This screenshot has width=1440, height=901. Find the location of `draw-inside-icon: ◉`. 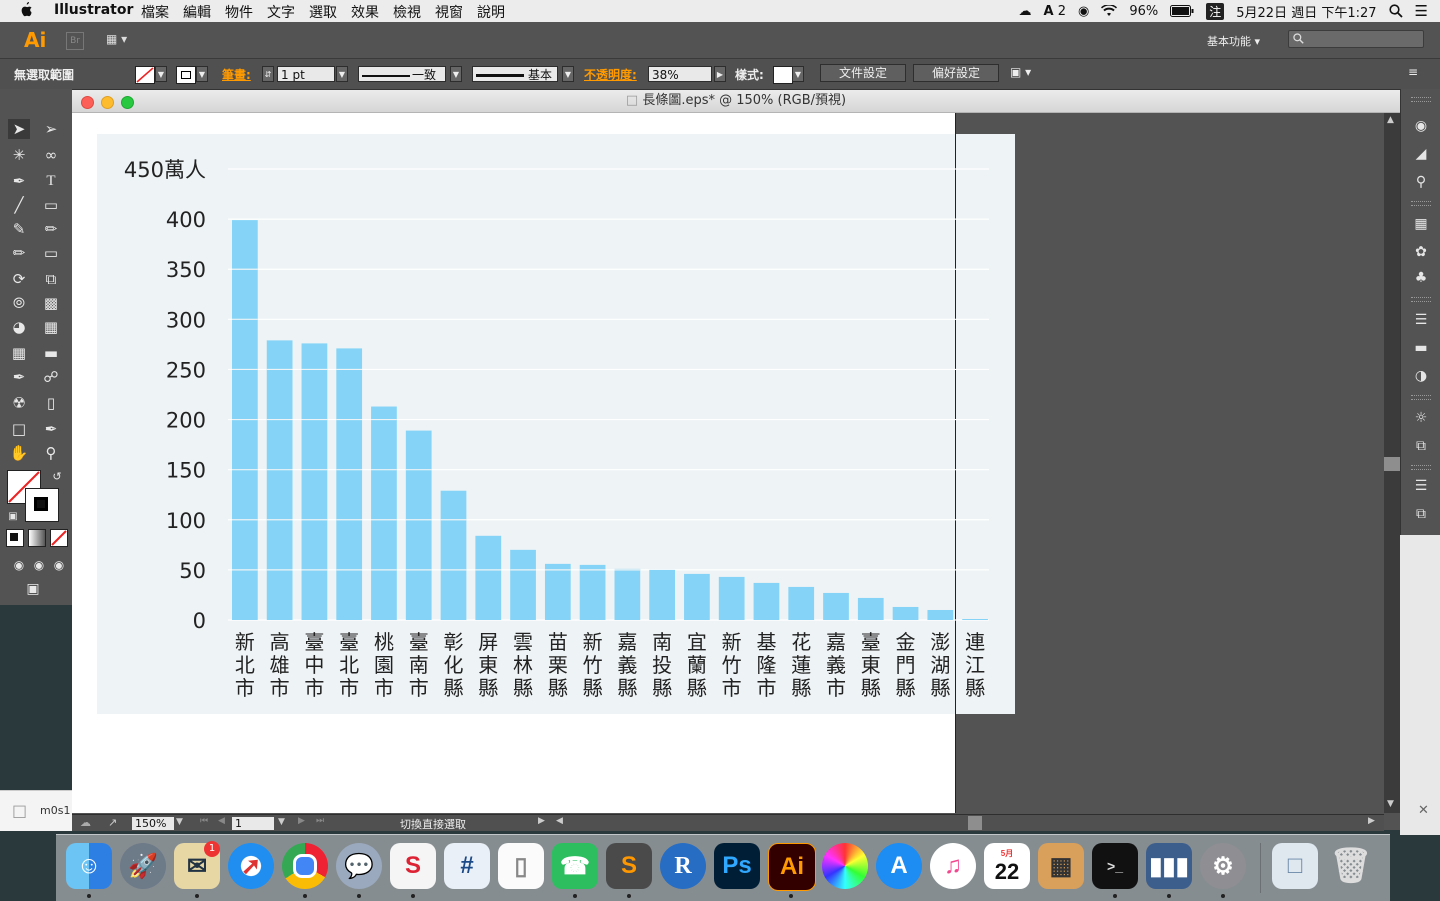

draw-inside-icon: ◉ is located at coordinates (59, 565).